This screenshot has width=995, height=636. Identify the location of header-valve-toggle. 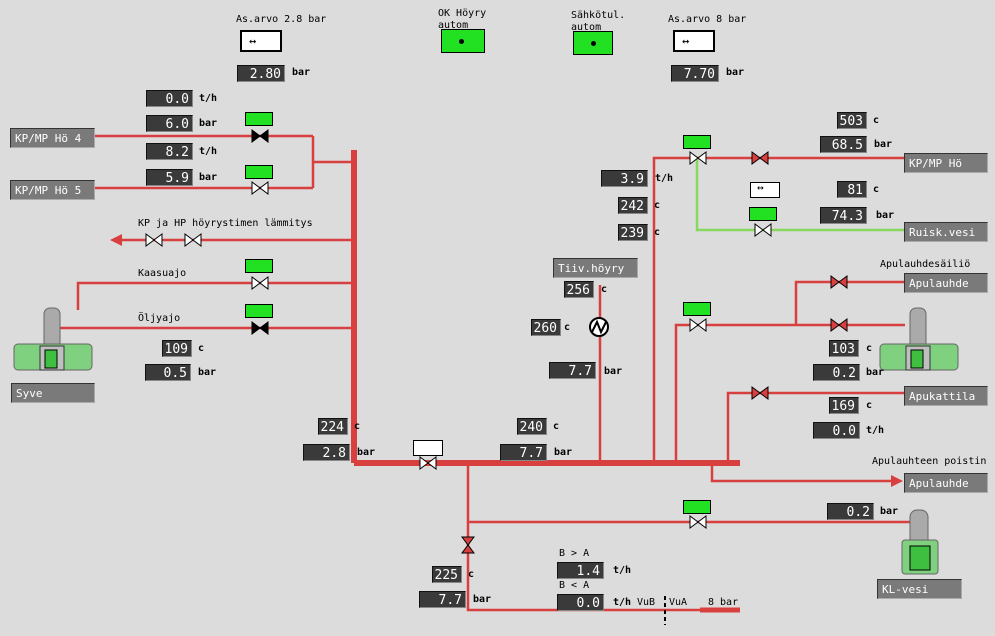
(428, 448).